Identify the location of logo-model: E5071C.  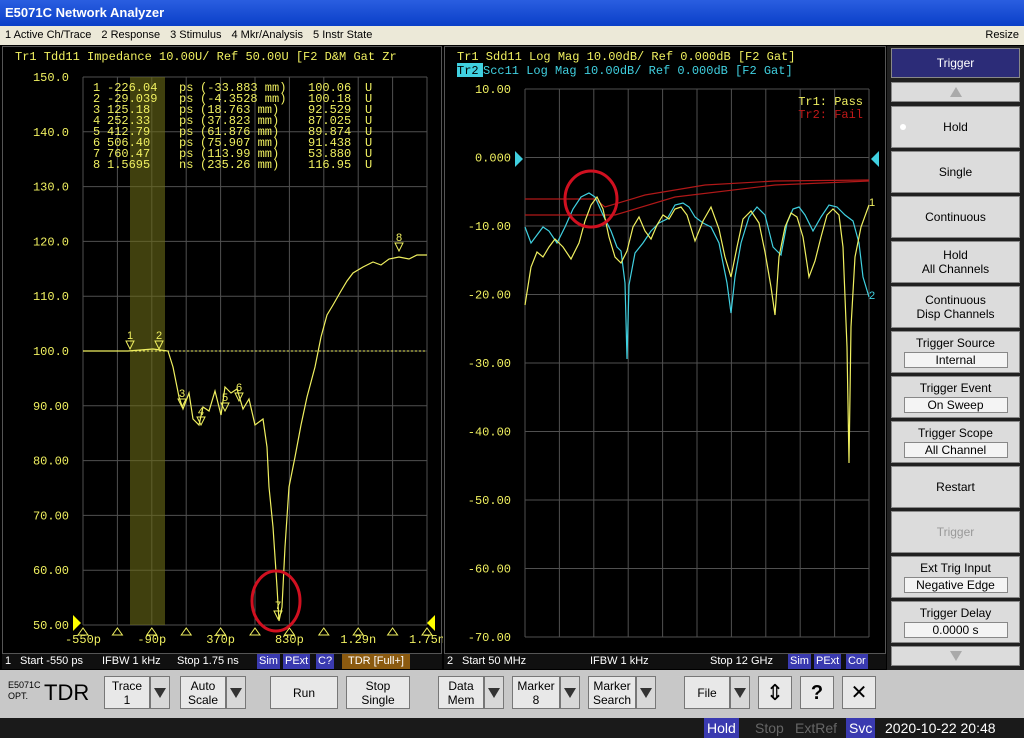
(24, 685).